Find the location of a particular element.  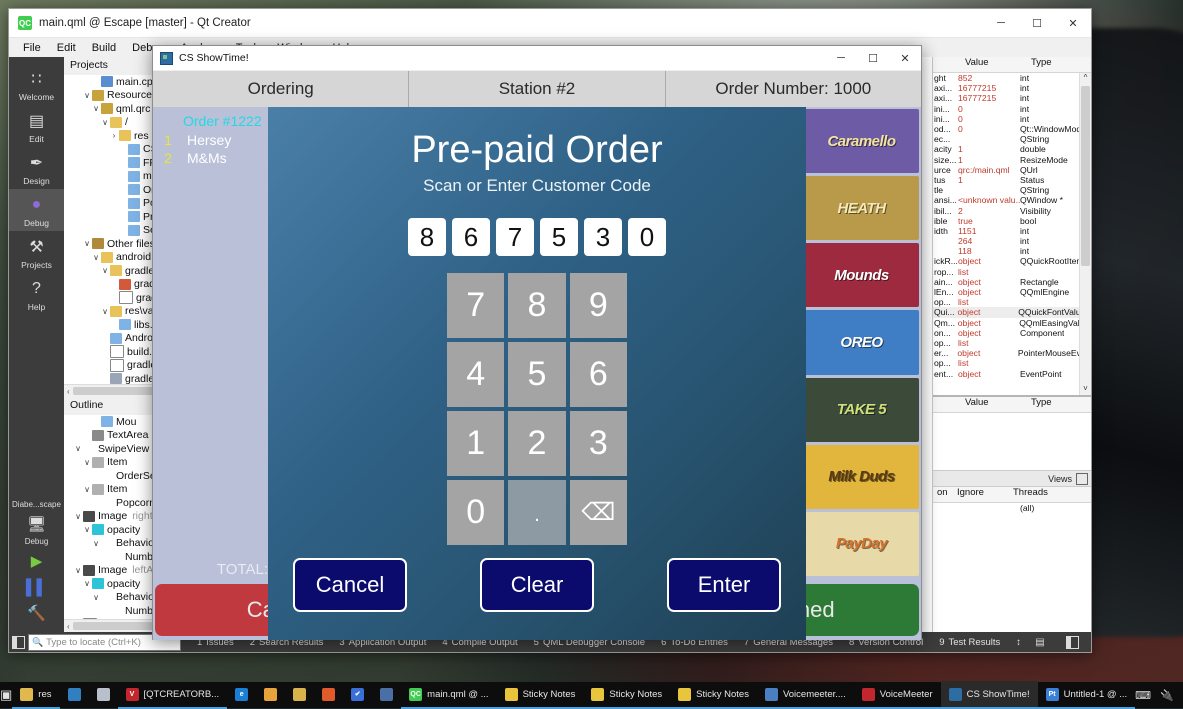

debugger-vscrollbar: ^ ˅ is located at coordinates (1085, 234).